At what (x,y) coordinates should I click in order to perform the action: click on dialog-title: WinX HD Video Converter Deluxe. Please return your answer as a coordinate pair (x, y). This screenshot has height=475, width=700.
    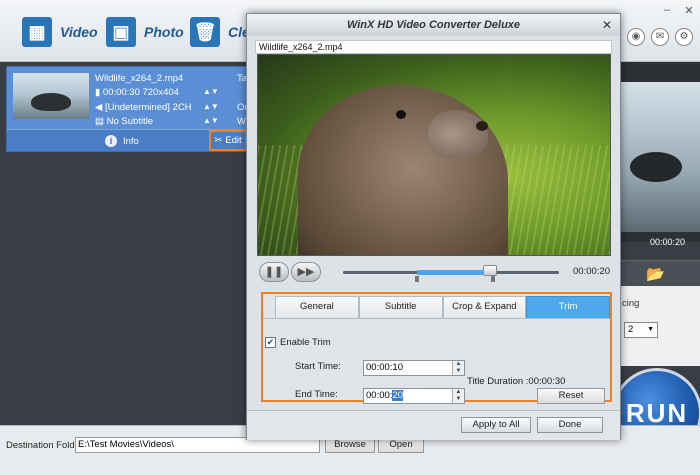
    Looking at the image, I should click on (433, 25).